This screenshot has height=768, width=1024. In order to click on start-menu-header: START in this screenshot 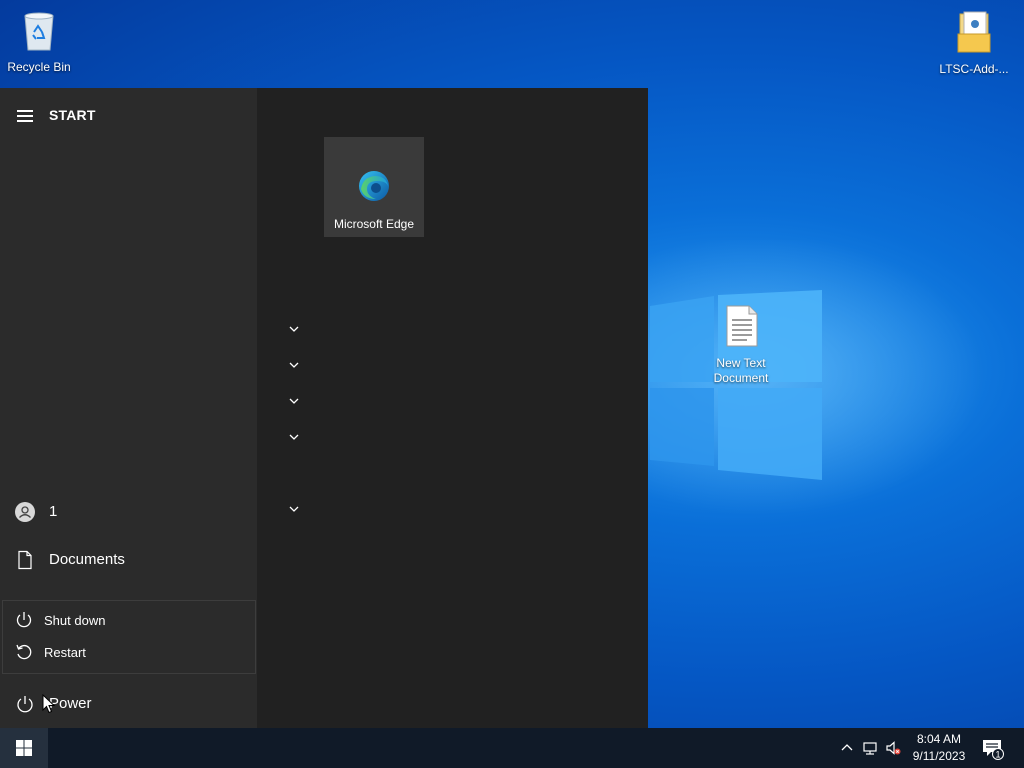, I will do `click(128, 116)`.